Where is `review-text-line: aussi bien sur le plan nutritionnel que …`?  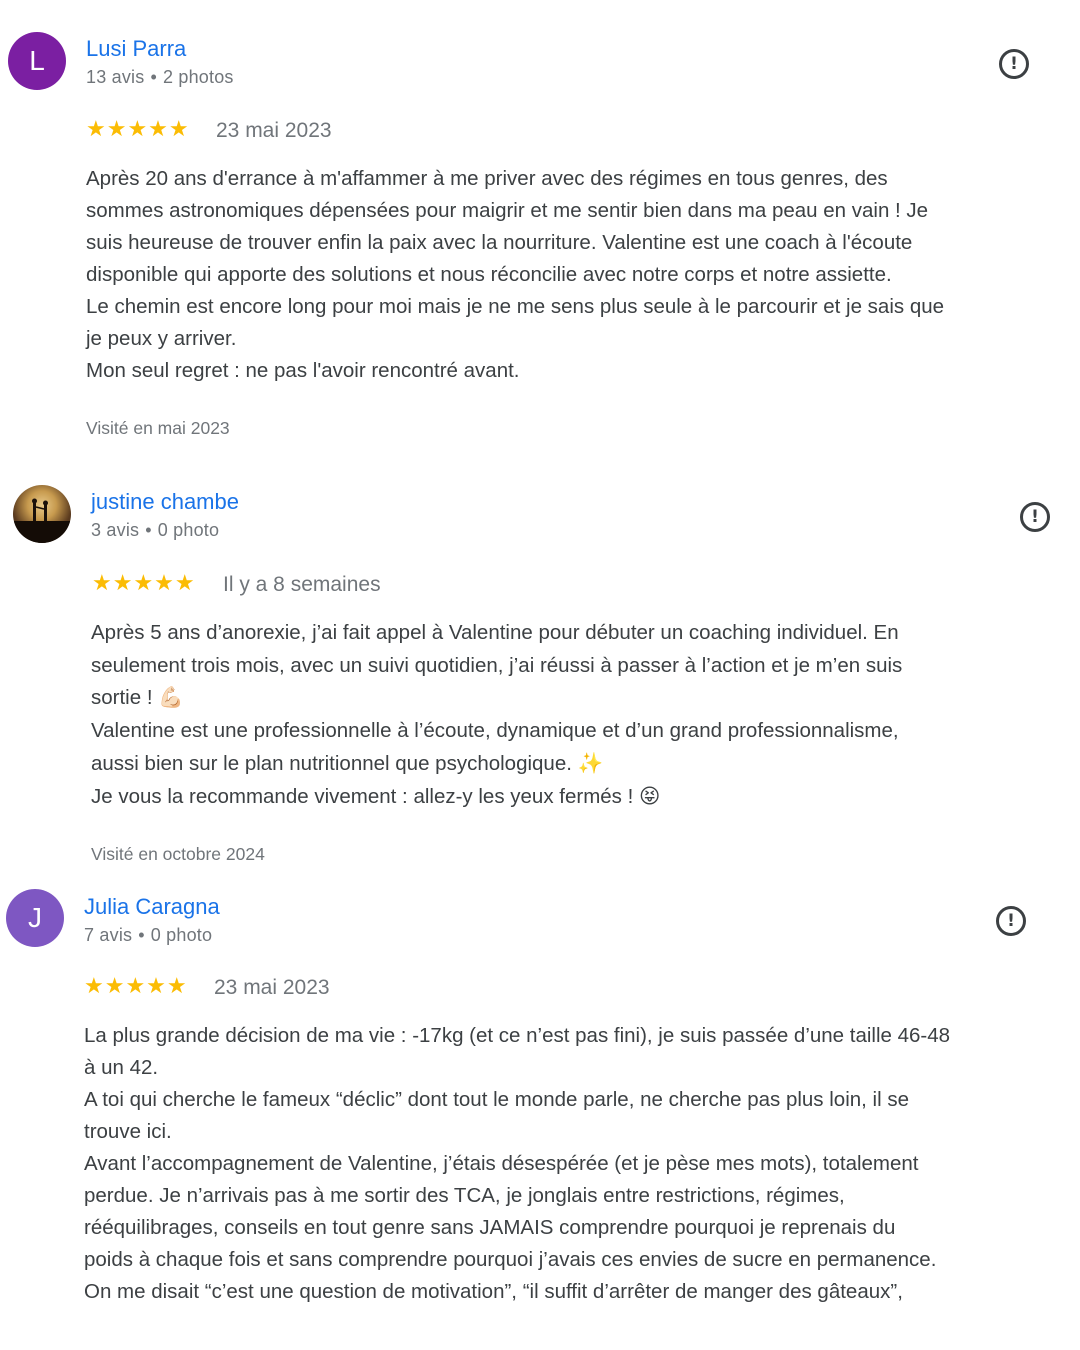
review-text-line: aussi bien sur le plan nutritionnel que … is located at coordinates (347, 763).